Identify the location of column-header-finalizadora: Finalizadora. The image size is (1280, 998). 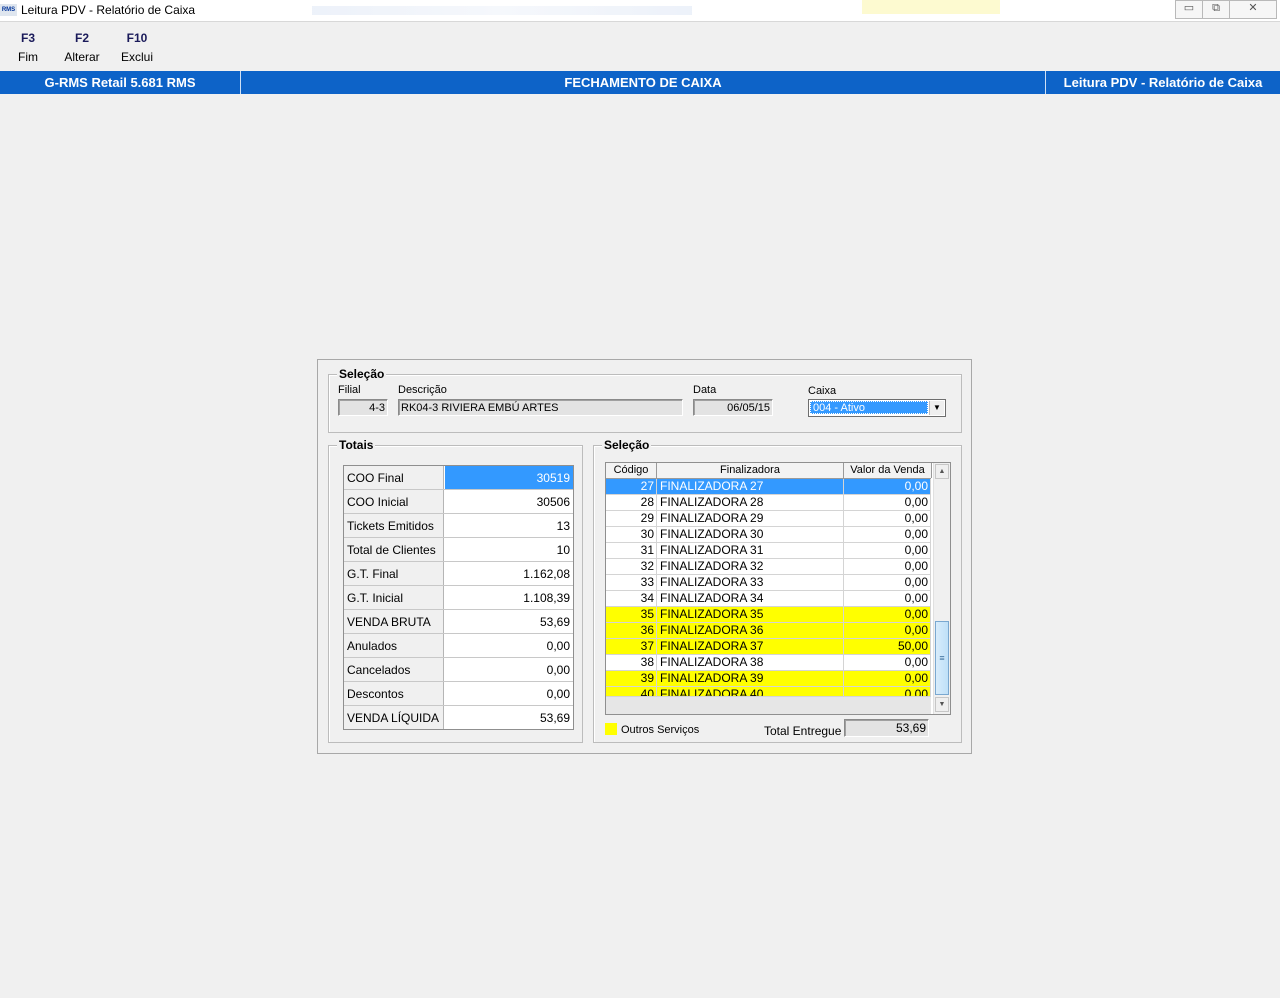
(750, 470).